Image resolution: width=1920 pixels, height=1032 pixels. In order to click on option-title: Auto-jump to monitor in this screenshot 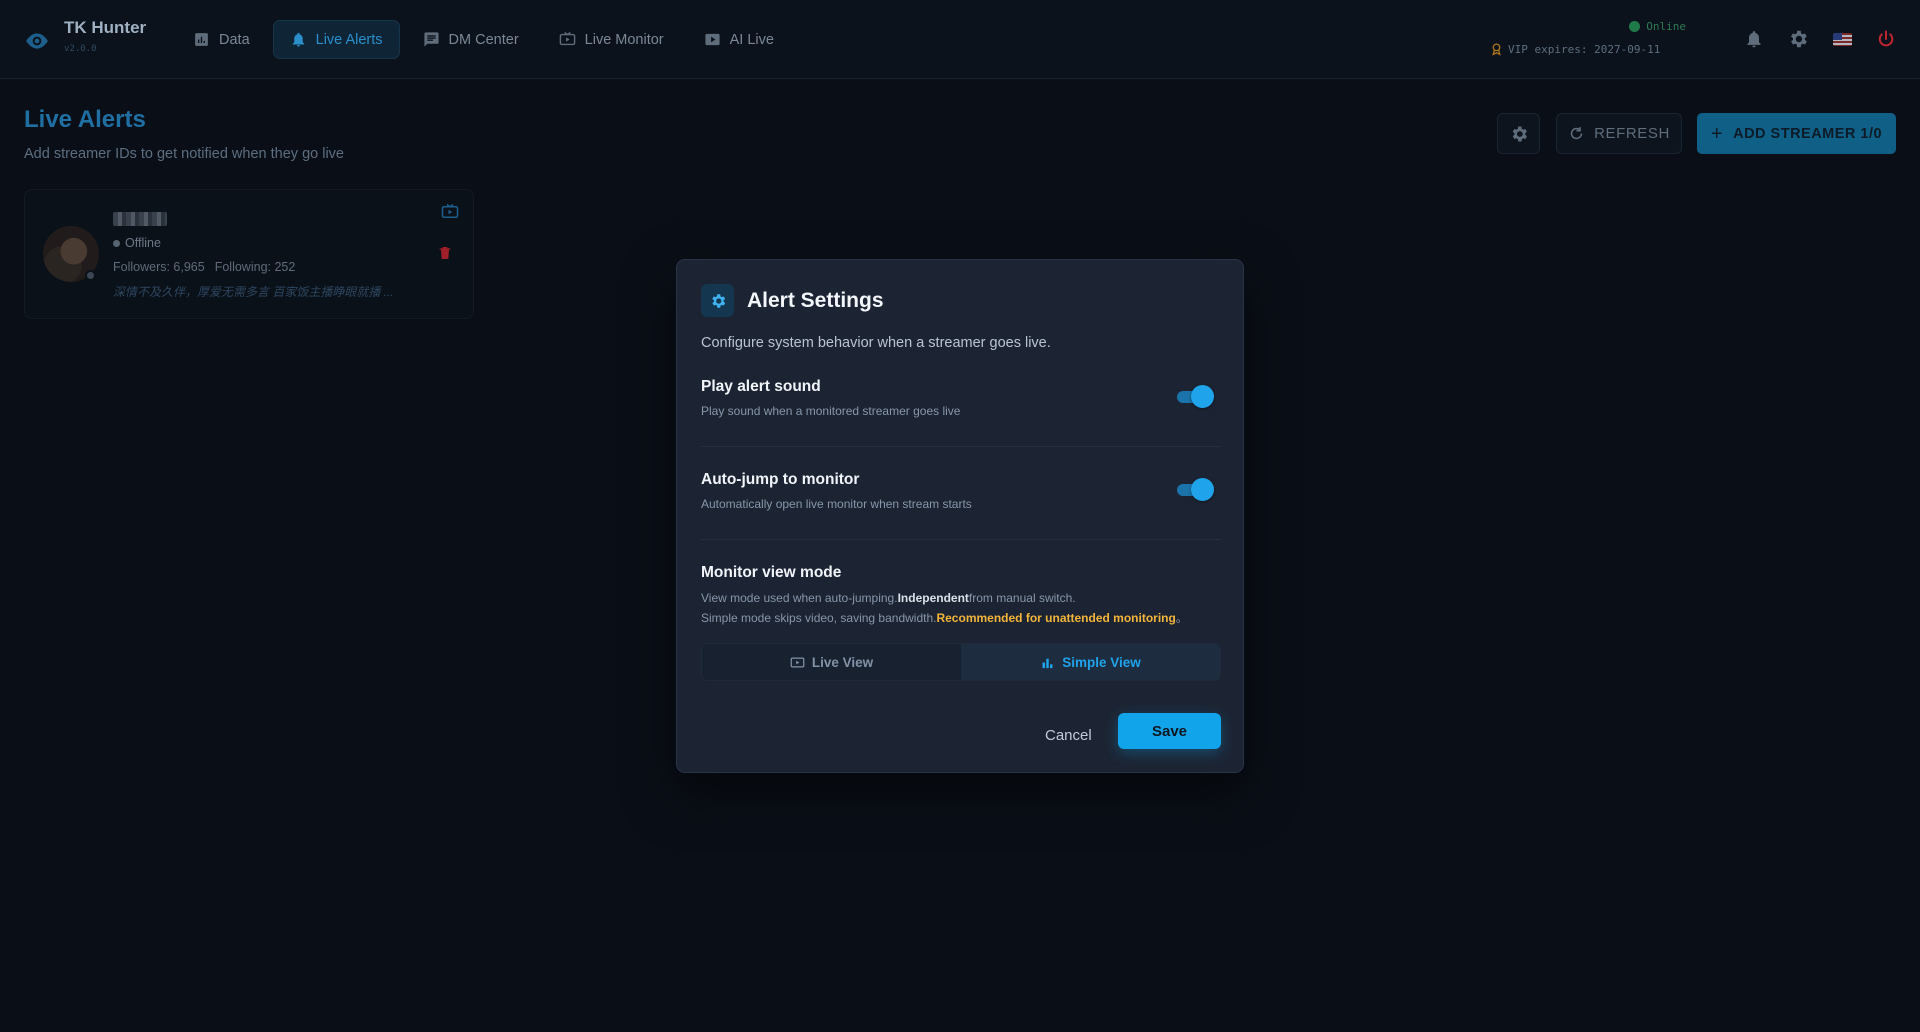, I will do `click(780, 479)`.